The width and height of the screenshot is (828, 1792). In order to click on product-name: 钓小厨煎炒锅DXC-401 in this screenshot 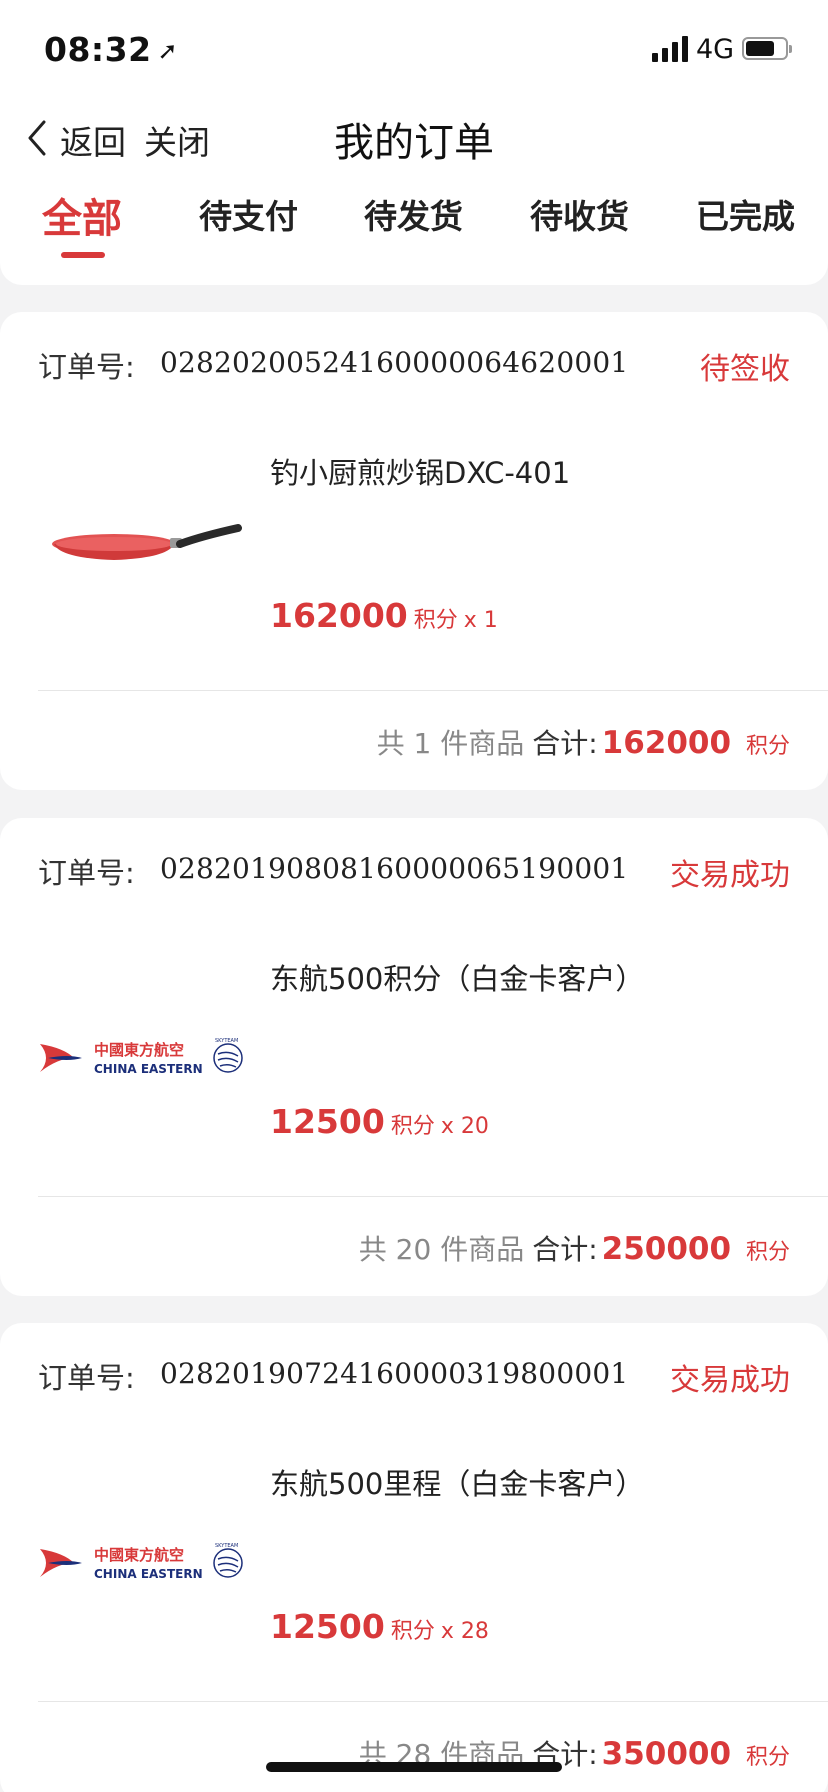, I will do `click(420, 471)`.